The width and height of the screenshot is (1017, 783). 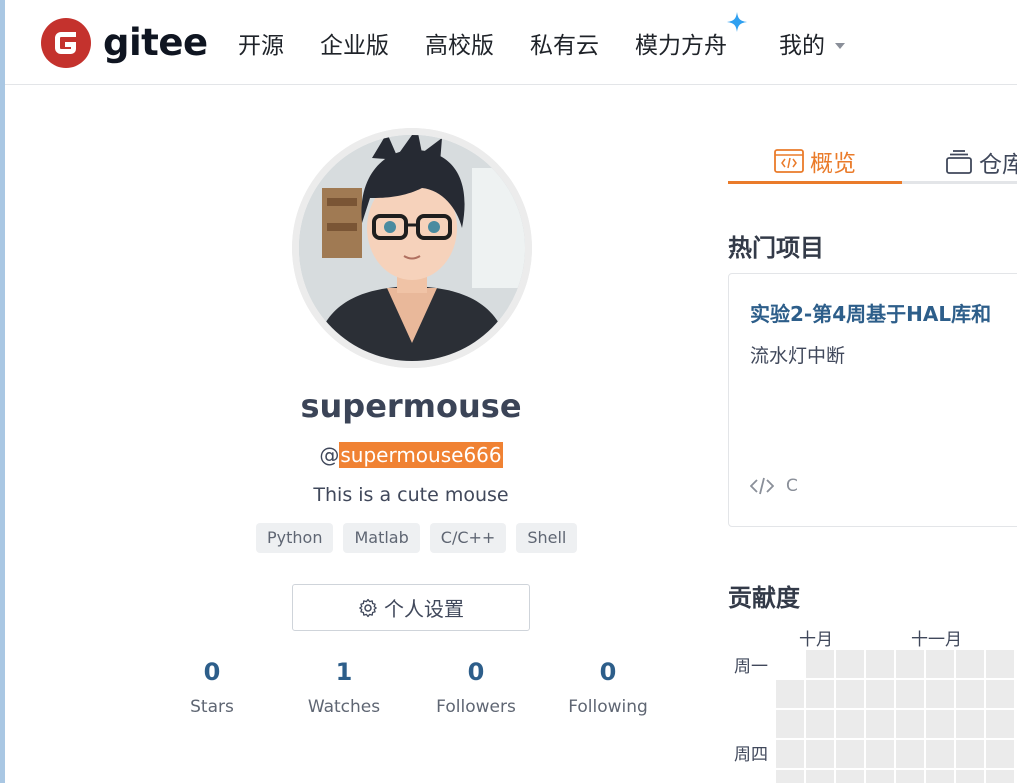 I want to click on sparkle-icon, so click(x=737, y=21).